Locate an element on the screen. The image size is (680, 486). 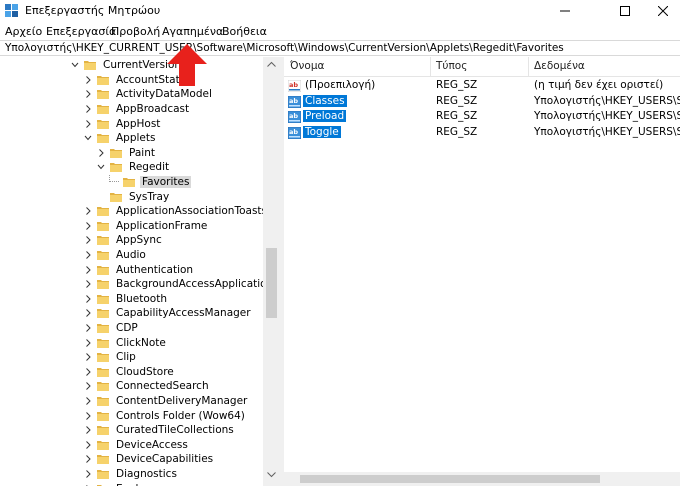
tree-item: ActivityDataModel is located at coordinates (148, 94).